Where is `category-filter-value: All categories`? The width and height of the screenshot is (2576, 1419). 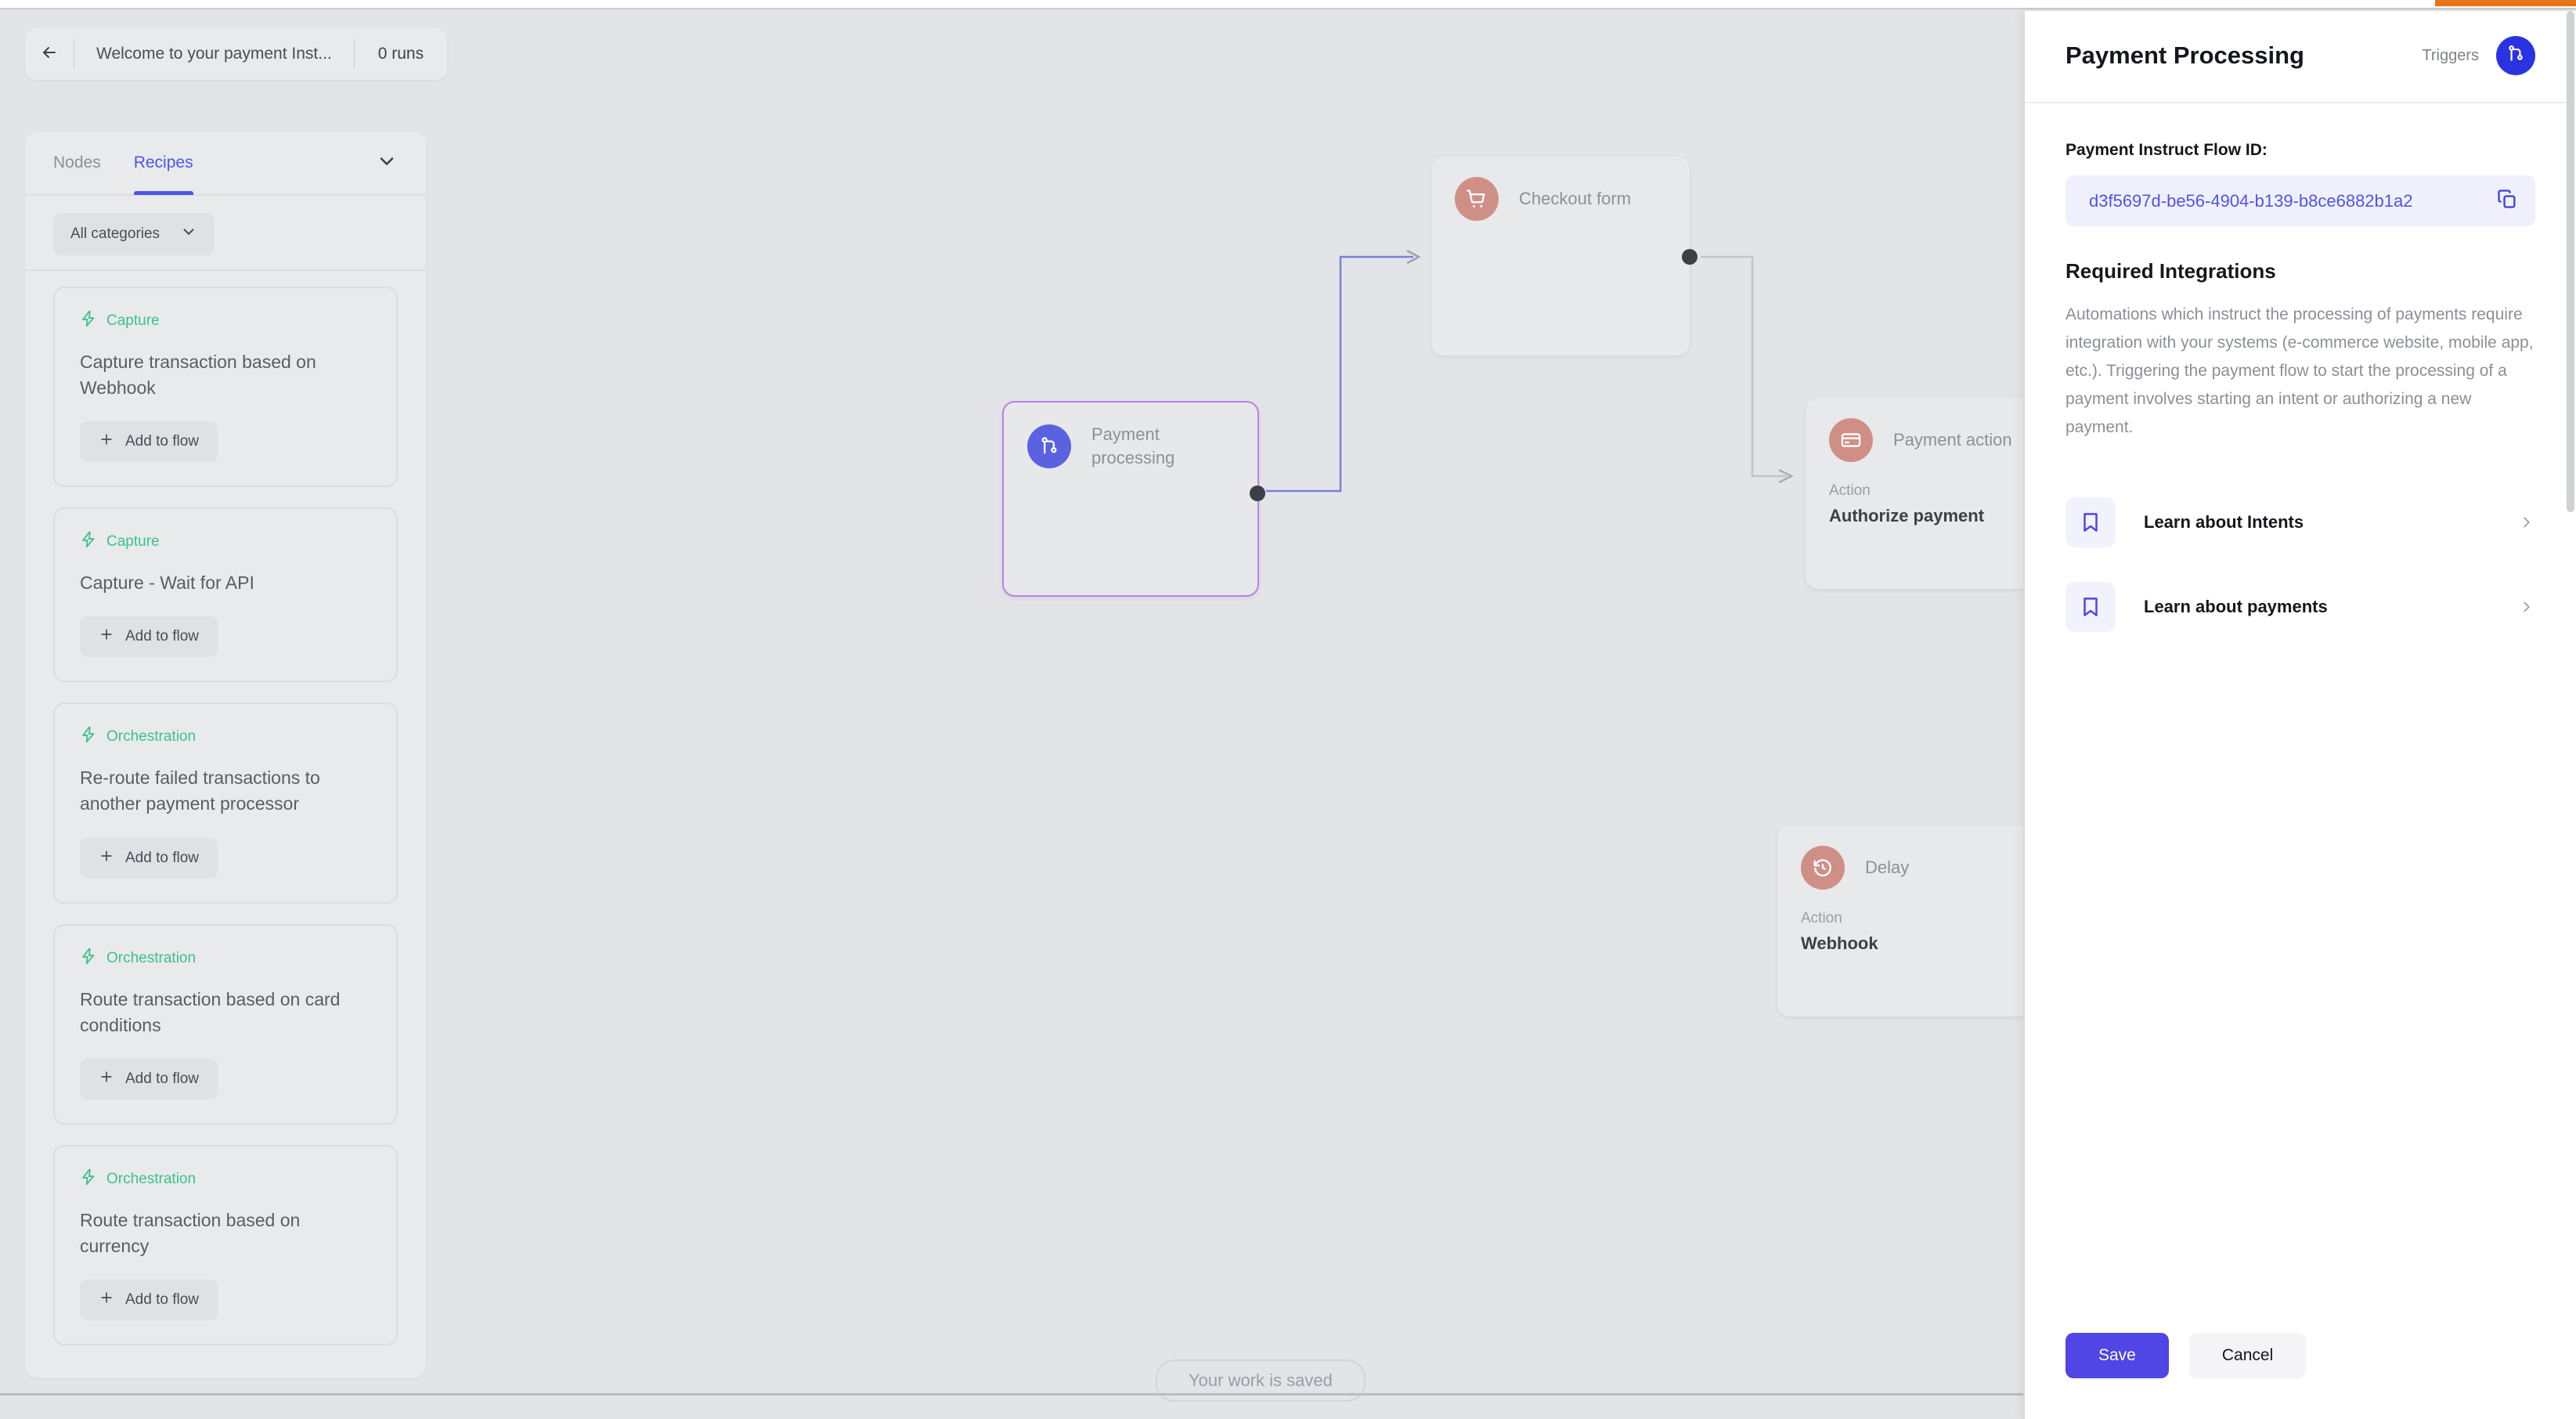 category-filter-value: All categories is located at coordinates (116, 234).